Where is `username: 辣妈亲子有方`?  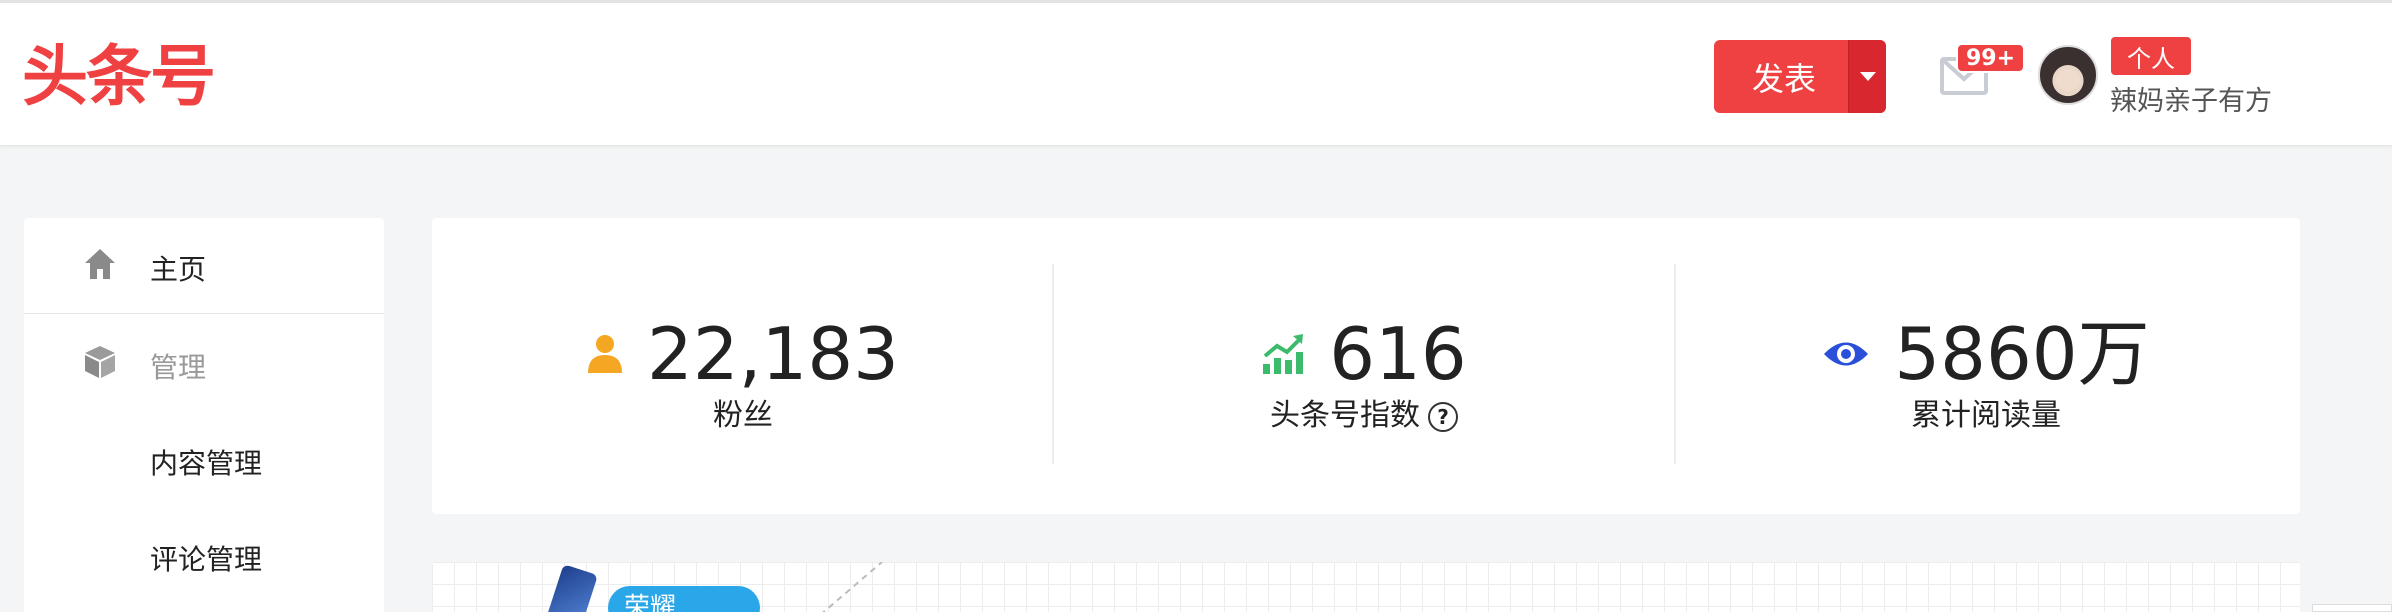 username: 辣妈亲子有方 is located at coordinates (2191, 98).